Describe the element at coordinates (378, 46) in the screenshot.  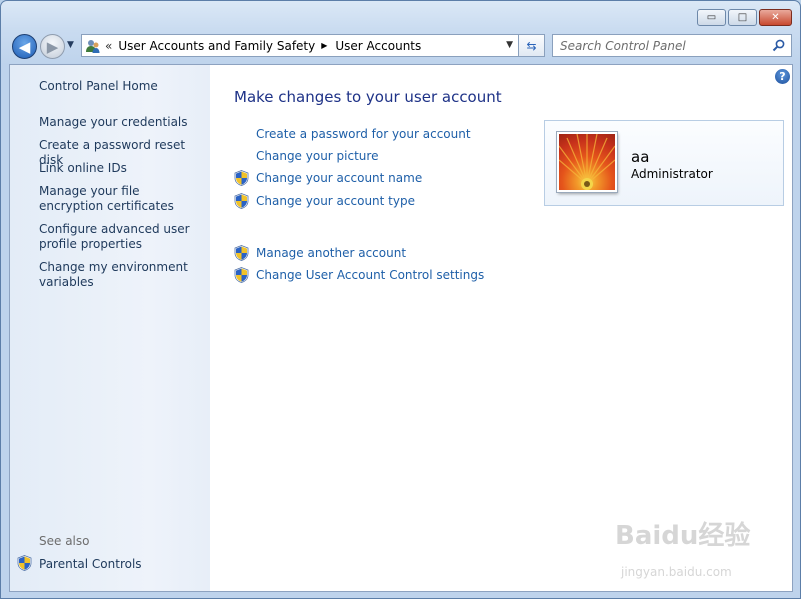
I see `breadcrumb-user-accounts: User Accounts` at that location.